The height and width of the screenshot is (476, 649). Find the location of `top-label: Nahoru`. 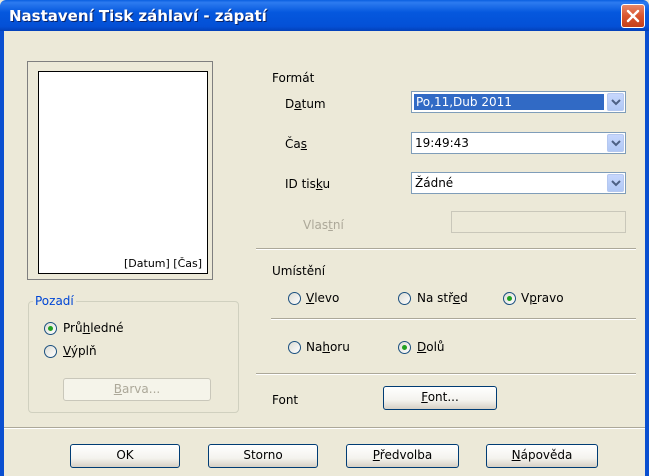

top-label: Nahoru is located at coordinates (328, 347).